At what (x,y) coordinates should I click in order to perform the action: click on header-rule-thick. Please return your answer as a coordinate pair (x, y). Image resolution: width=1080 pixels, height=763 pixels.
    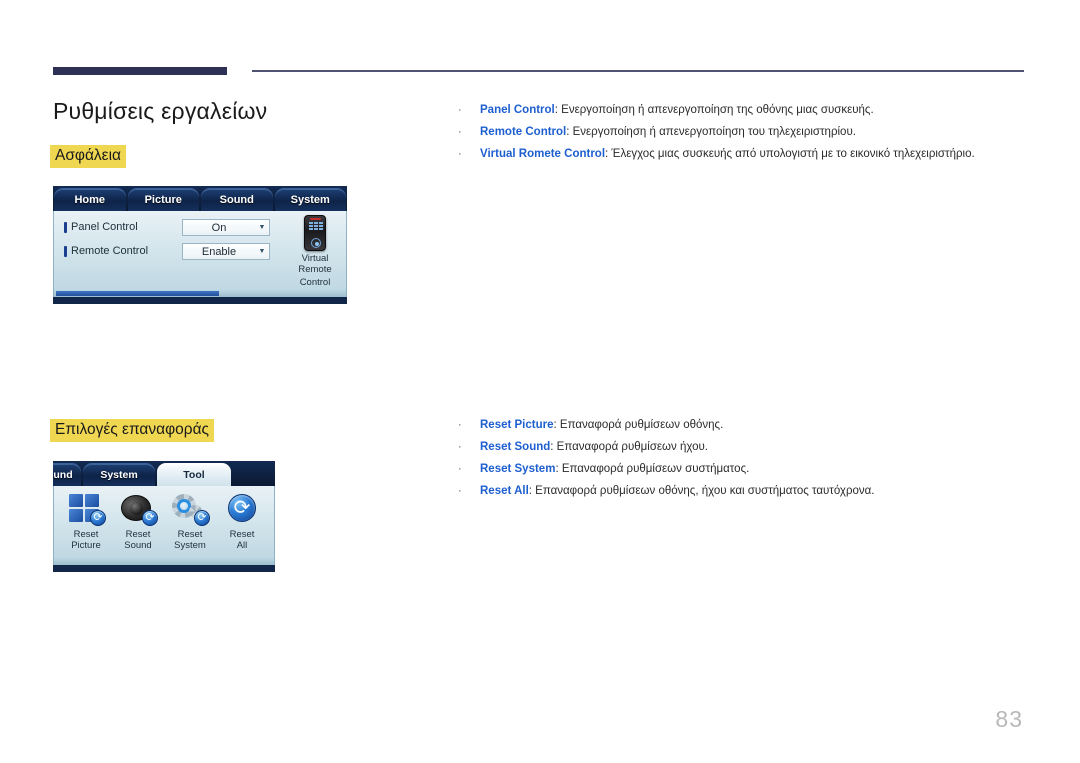
    Looking at the image, I should click on (140, 71).